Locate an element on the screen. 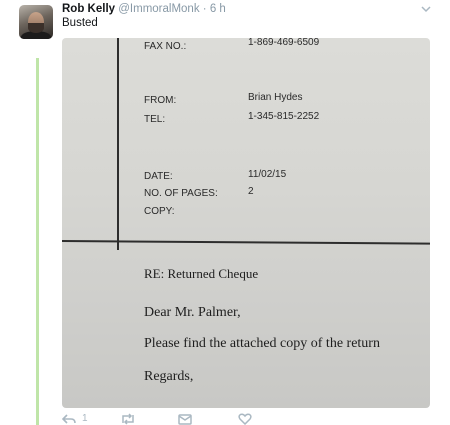 Image resolution: width=450 pixels, height=425 pixels. retweet-icon is located at coordinates (128, 418).